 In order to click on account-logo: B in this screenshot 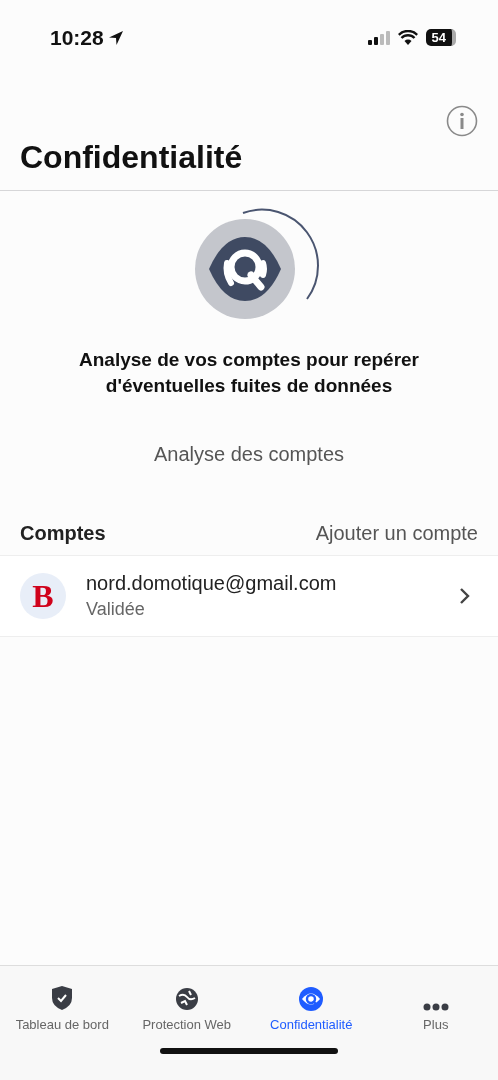, I will do `click(43, 596)`.